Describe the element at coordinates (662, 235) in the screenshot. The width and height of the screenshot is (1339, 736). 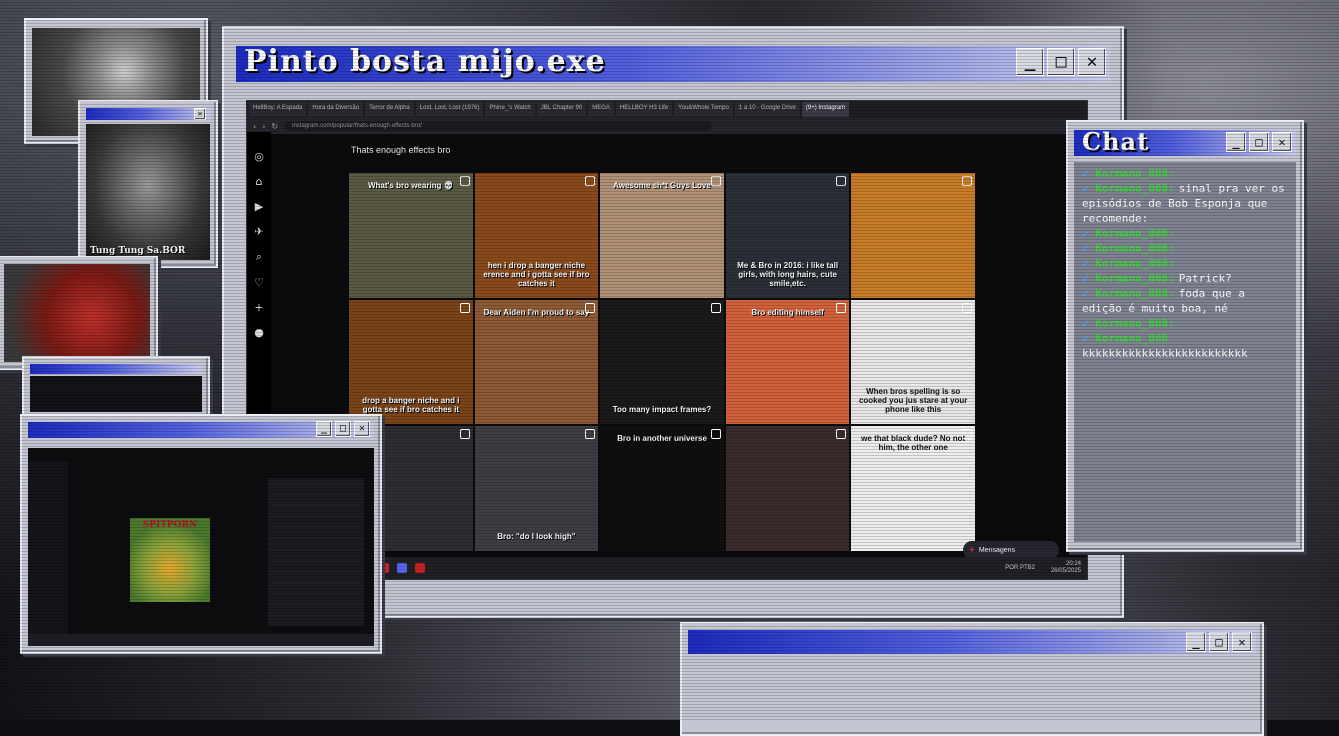
I see `reel-tile: Awesome sh*t Guys Love` at that location.